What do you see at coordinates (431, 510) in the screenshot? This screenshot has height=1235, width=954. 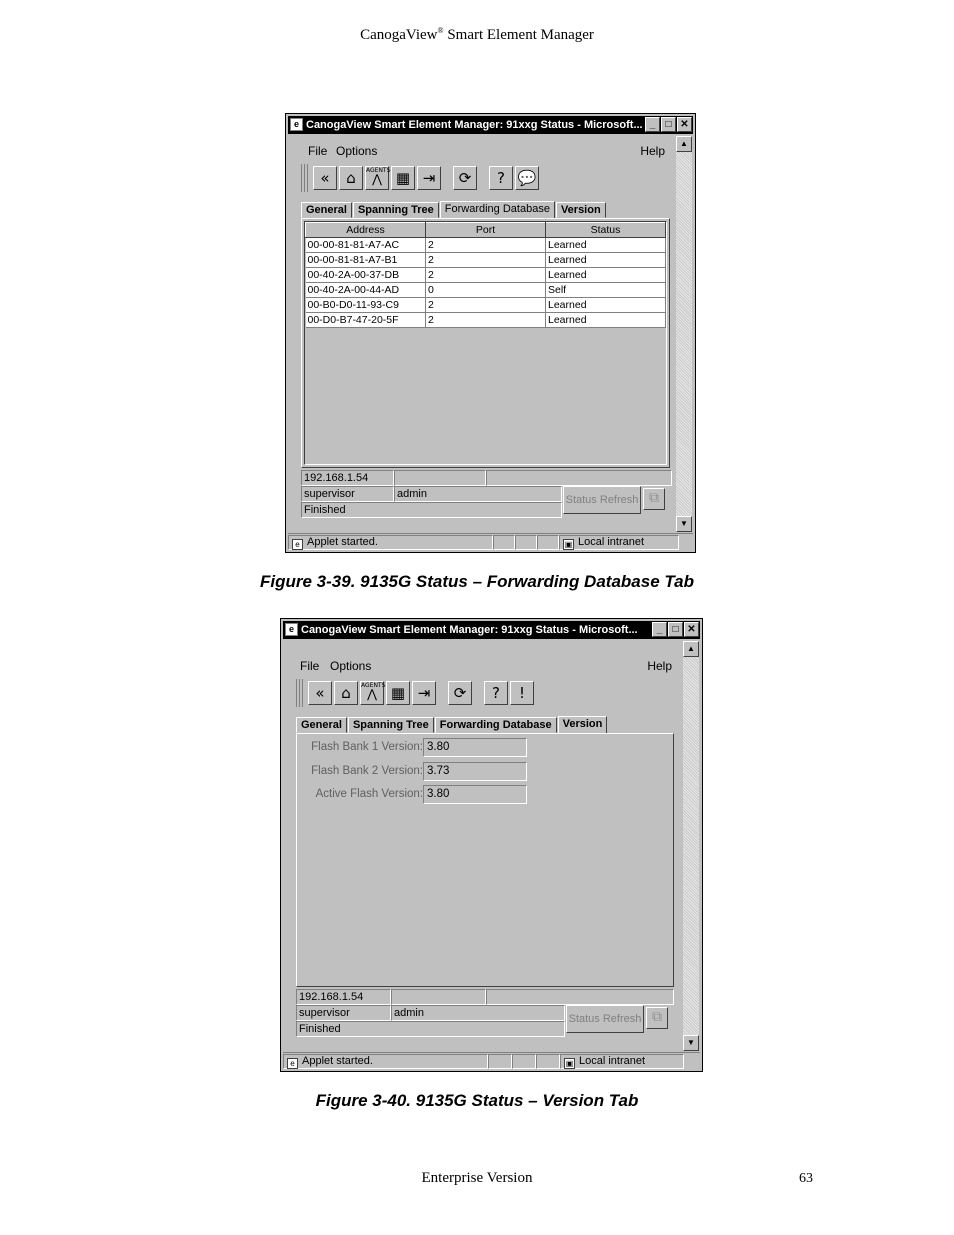 I see `progress-field: Finished` at bounding box center [431, 510].